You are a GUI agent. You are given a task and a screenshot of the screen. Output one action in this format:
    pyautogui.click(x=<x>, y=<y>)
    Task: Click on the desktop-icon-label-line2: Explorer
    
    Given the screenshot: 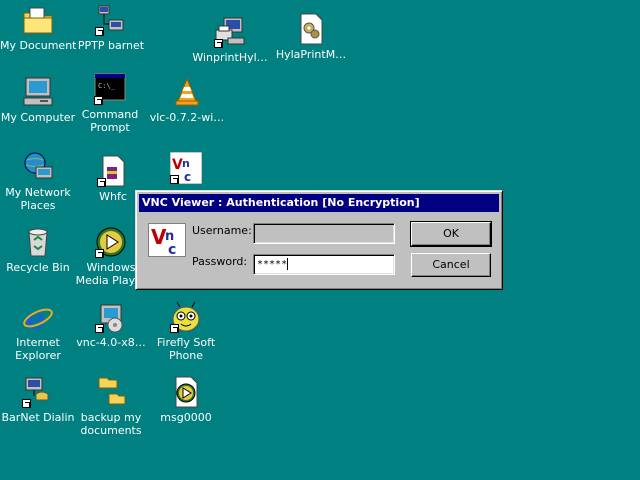 What is the action you would take?
    pyautogui.click(x=38, y=355)
    